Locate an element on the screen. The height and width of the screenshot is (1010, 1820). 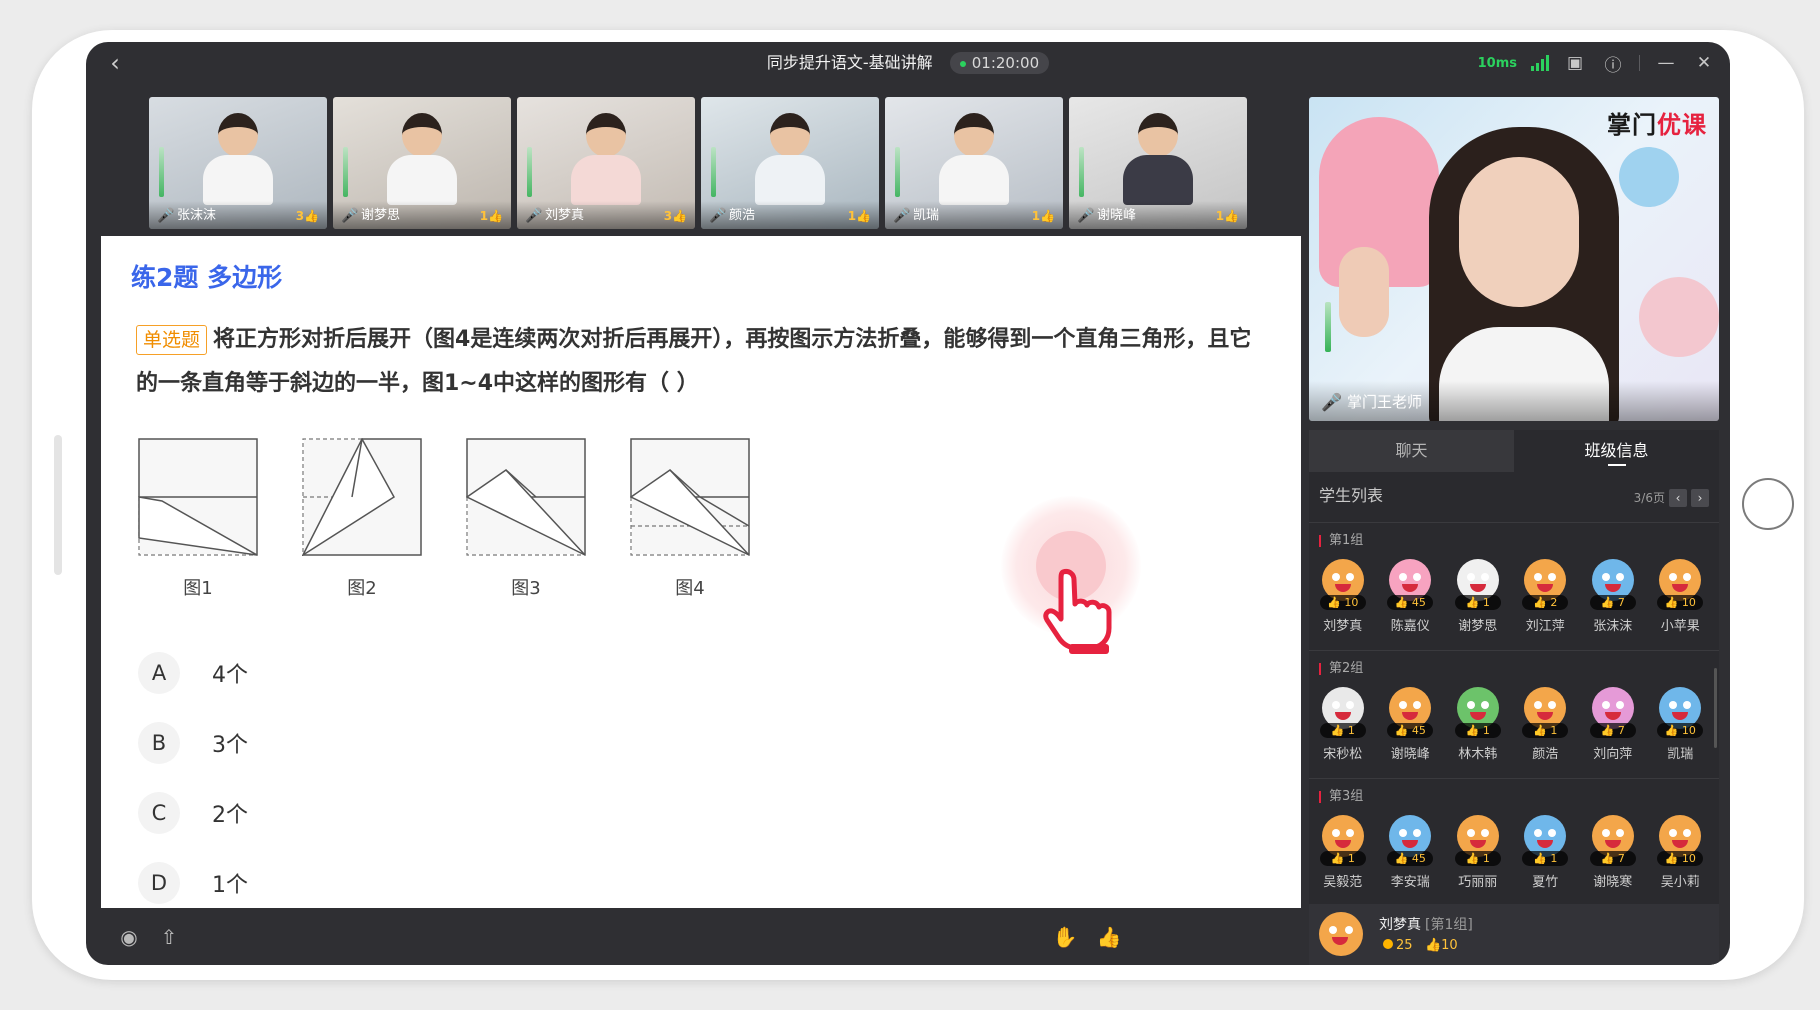
chevron-right-icon: › is located at coordinates (1700, 498).